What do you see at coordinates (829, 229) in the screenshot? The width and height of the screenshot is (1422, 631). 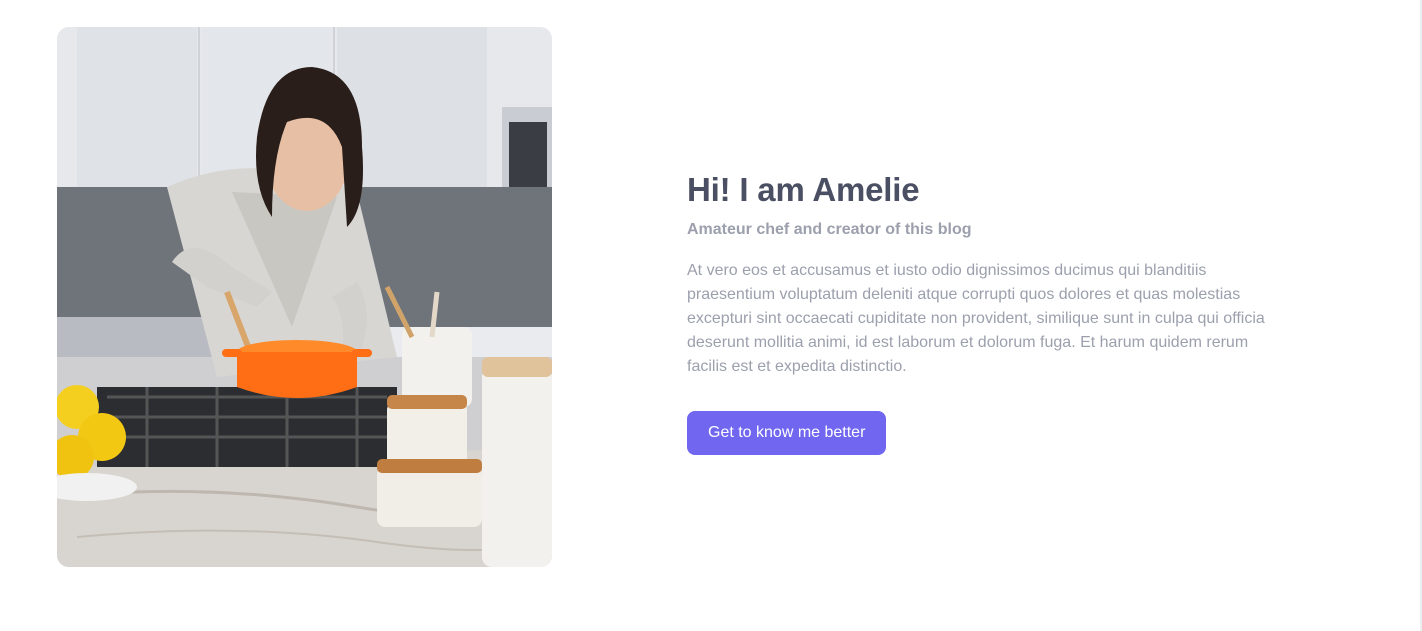 I see `subtitle: Amateur chef and creator of this blog` at bounding box center [829, 229].